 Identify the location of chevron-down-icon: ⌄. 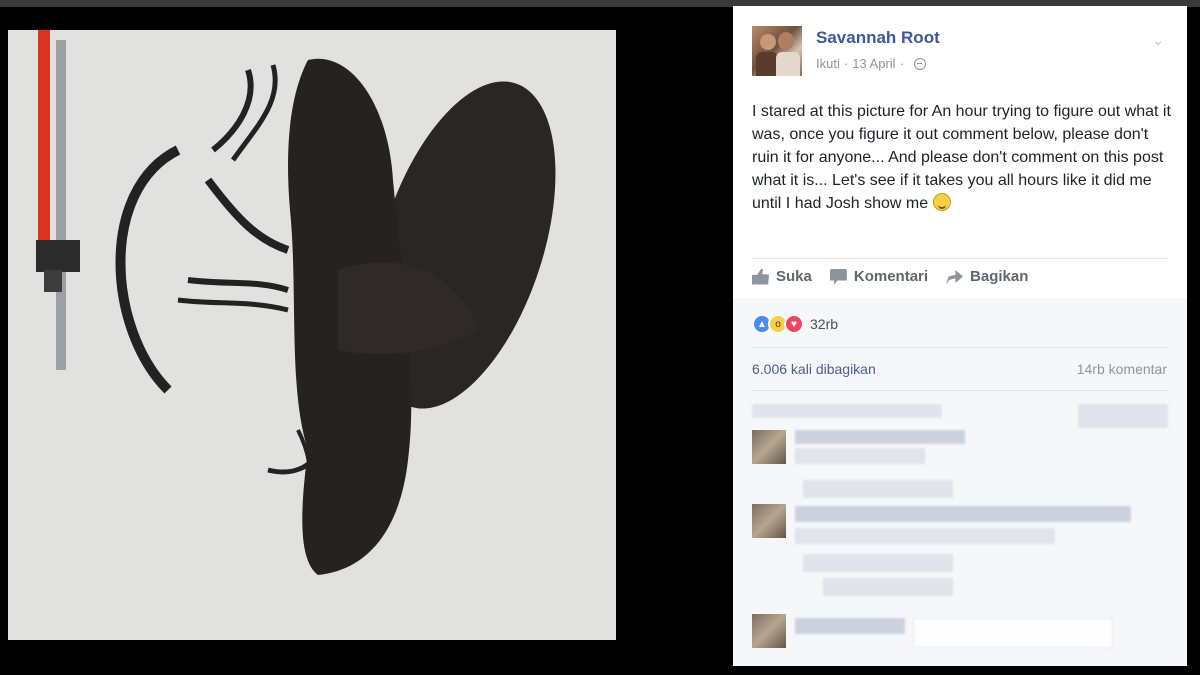
(1158, 40).